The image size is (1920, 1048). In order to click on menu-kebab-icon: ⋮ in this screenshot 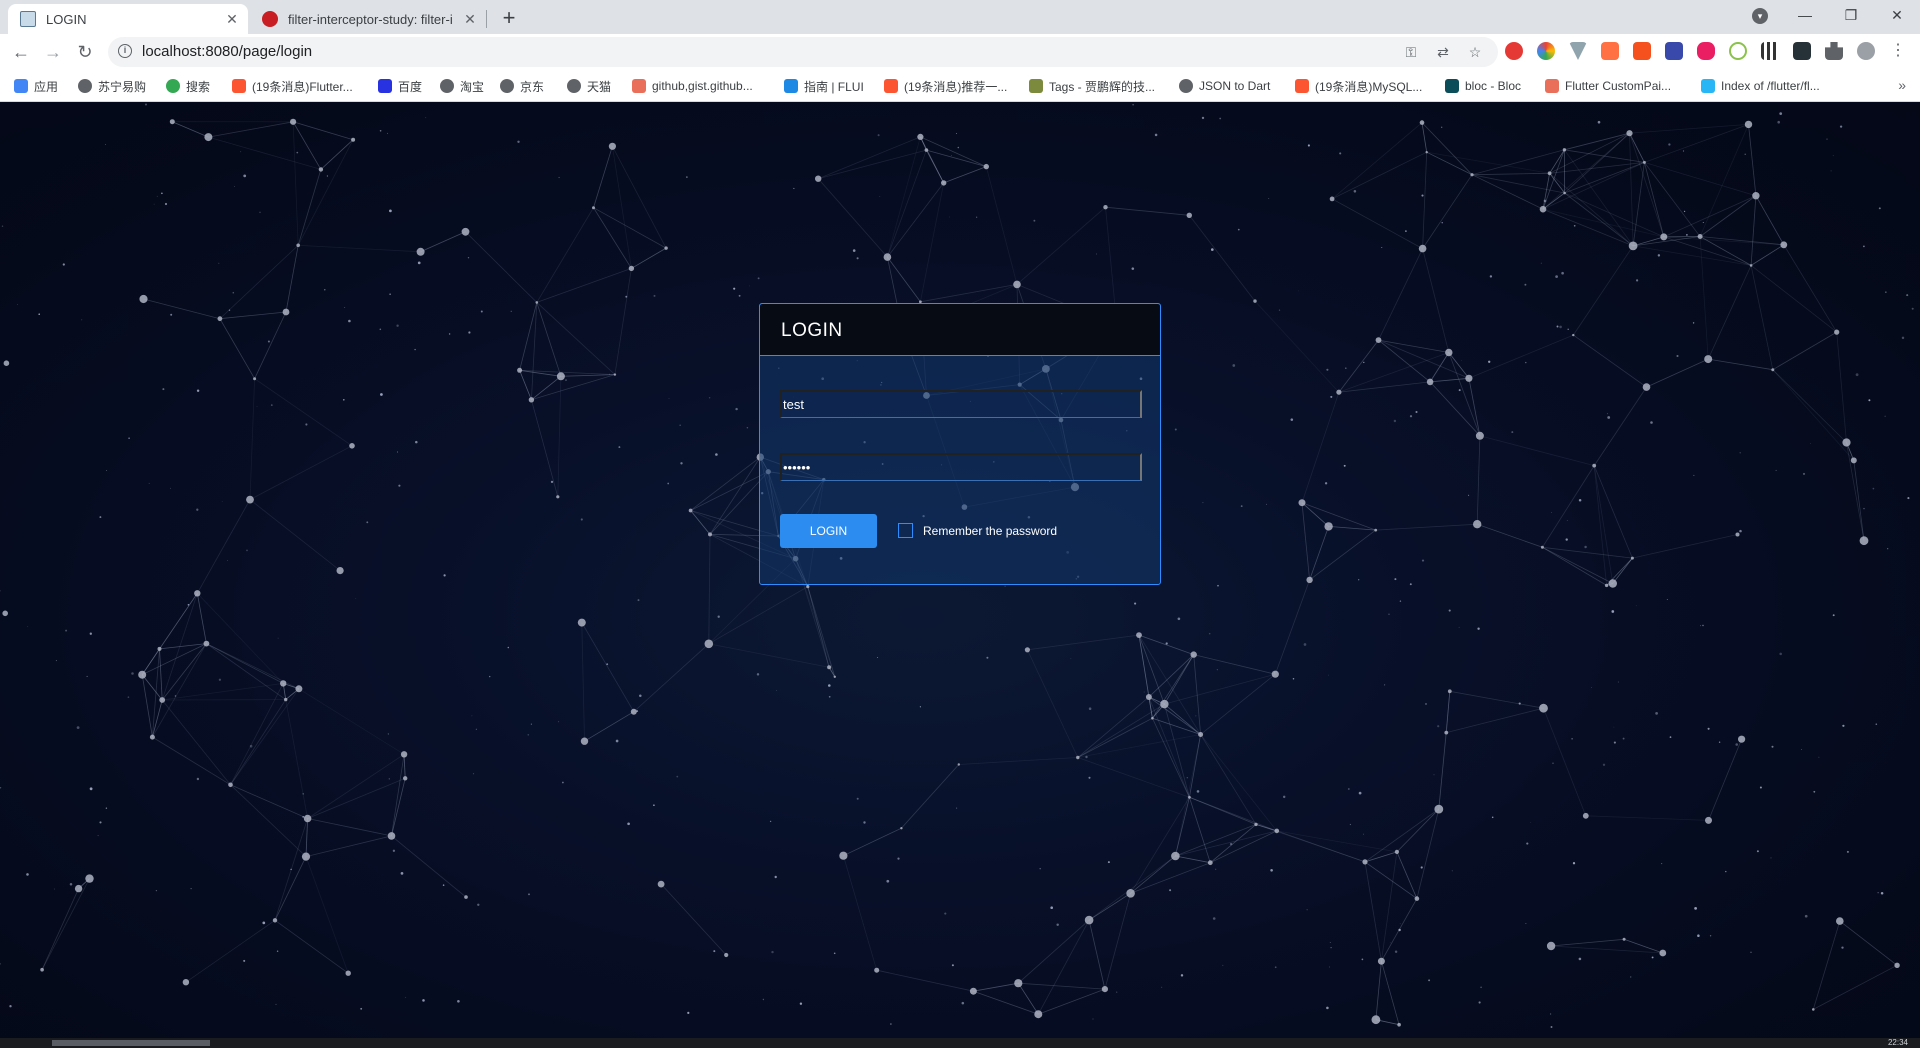, I will do `click(1898, 51)`.